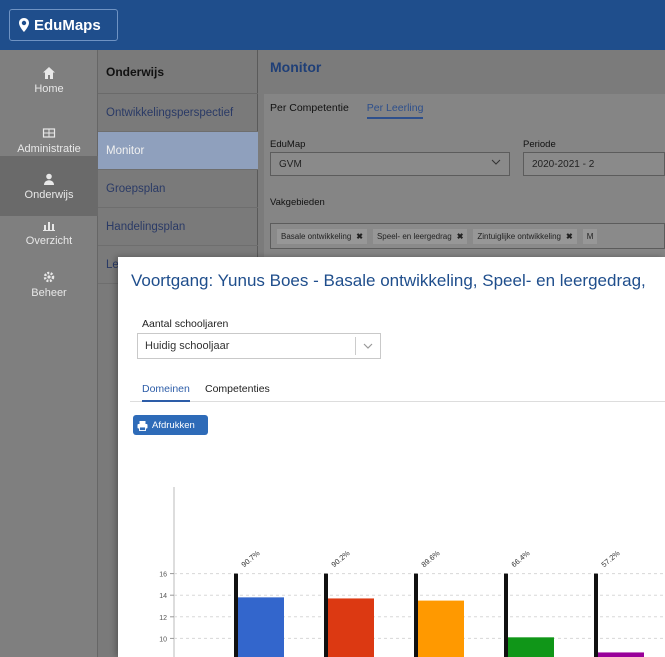 Image resolution: width=665 pixels, height=657 pixels. I want to click on years-label: Aantal schooljaren, so click(185, 324).